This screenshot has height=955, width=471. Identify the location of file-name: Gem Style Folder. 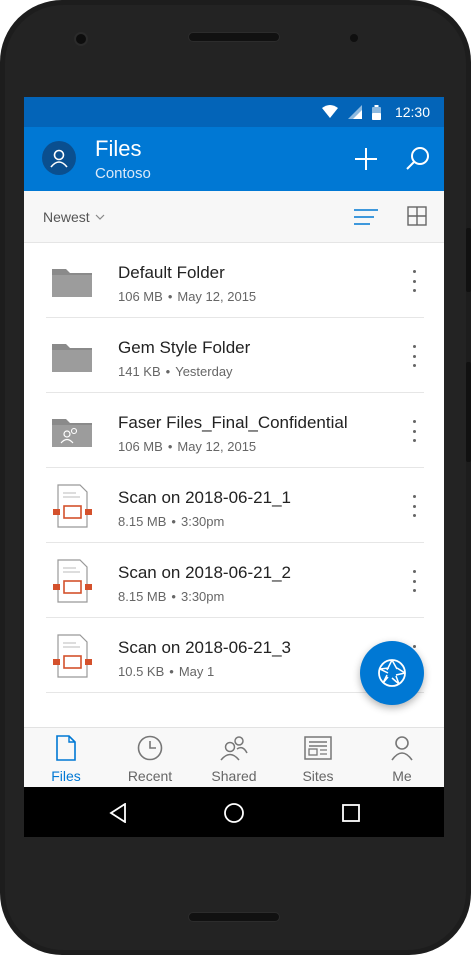
(184, 347).